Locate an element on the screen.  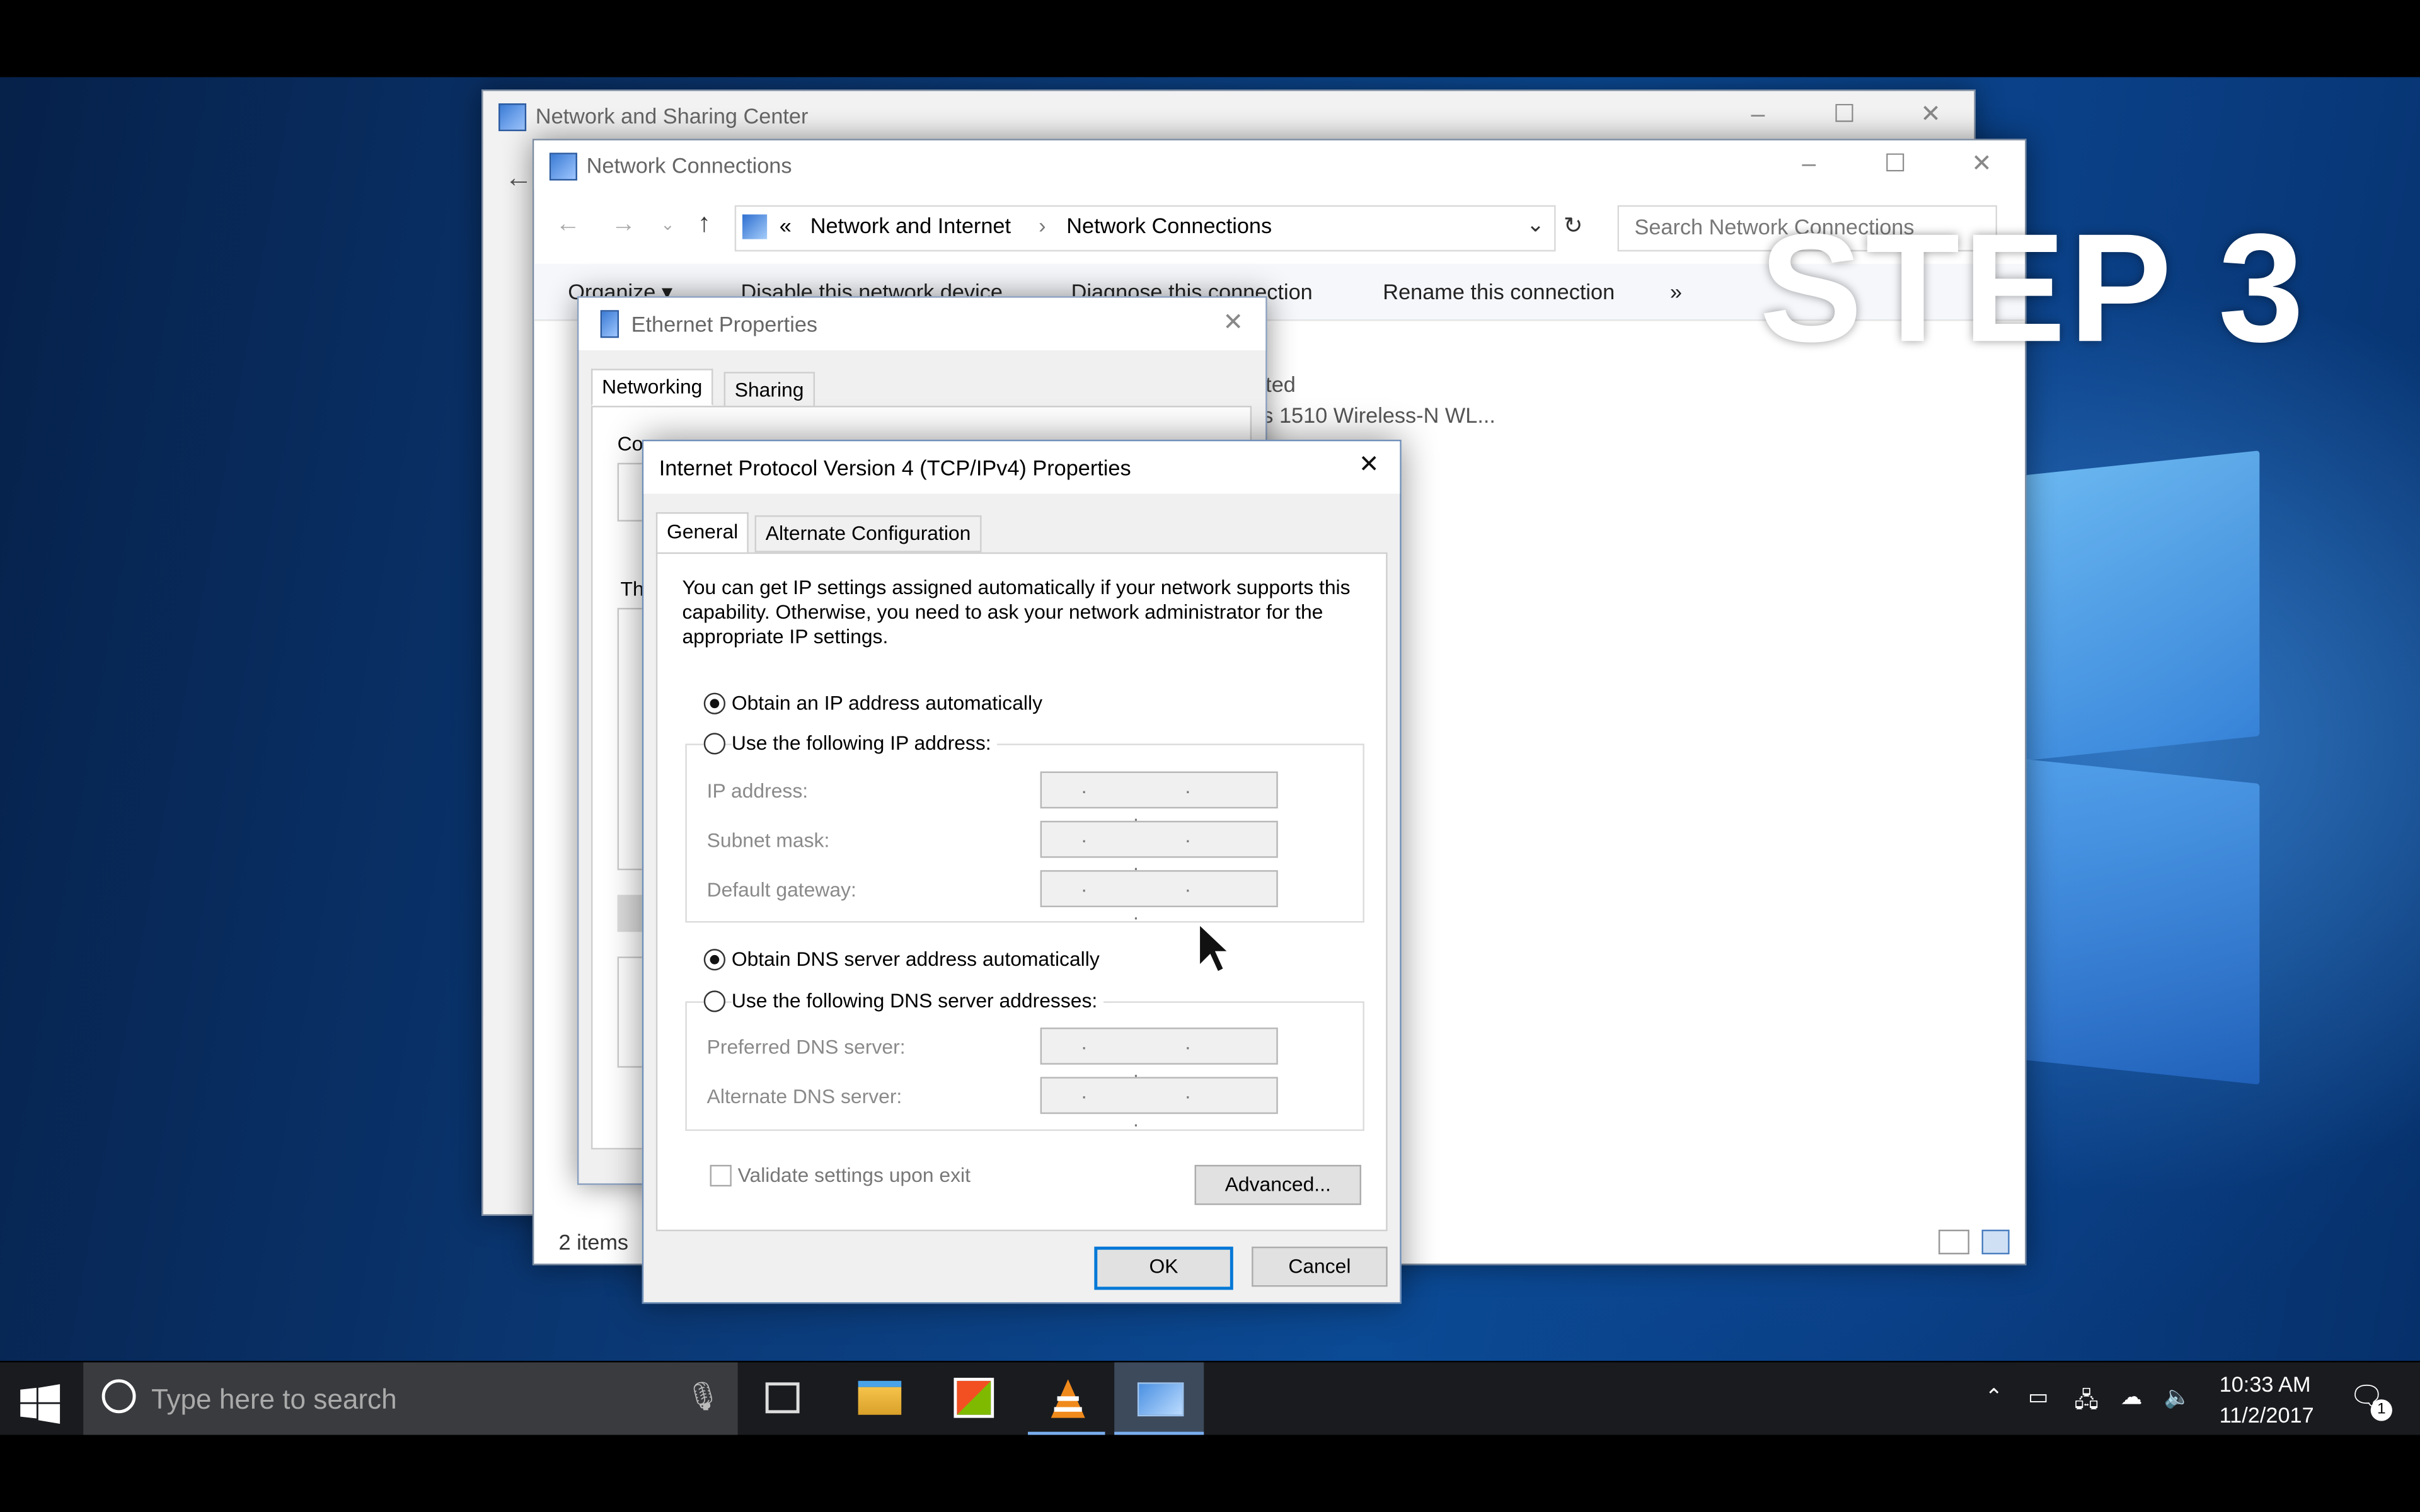
cancel-button: Cancel is located at coordinates (1320, 1266).